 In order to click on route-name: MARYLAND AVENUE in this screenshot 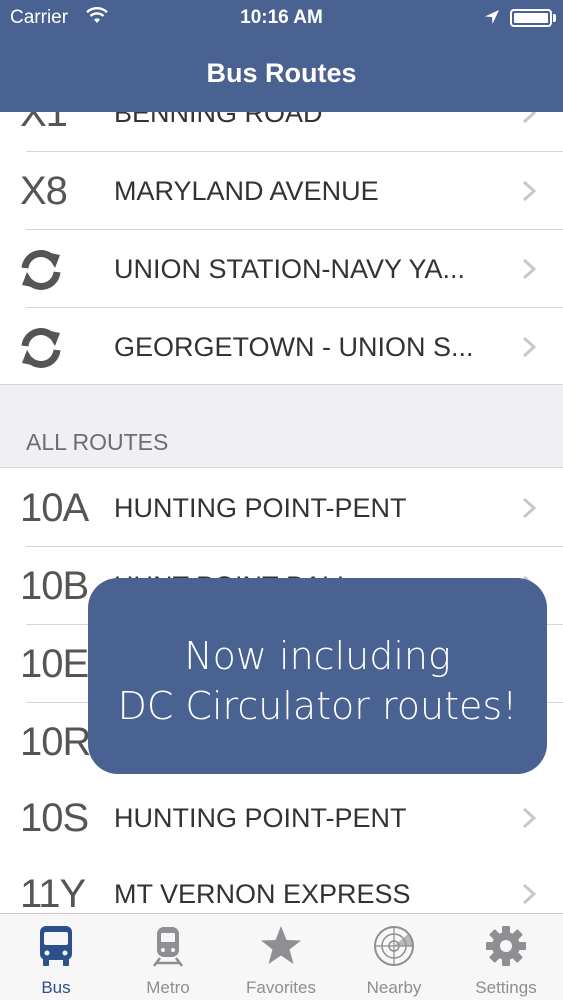, I will do `click(246, 191)`.